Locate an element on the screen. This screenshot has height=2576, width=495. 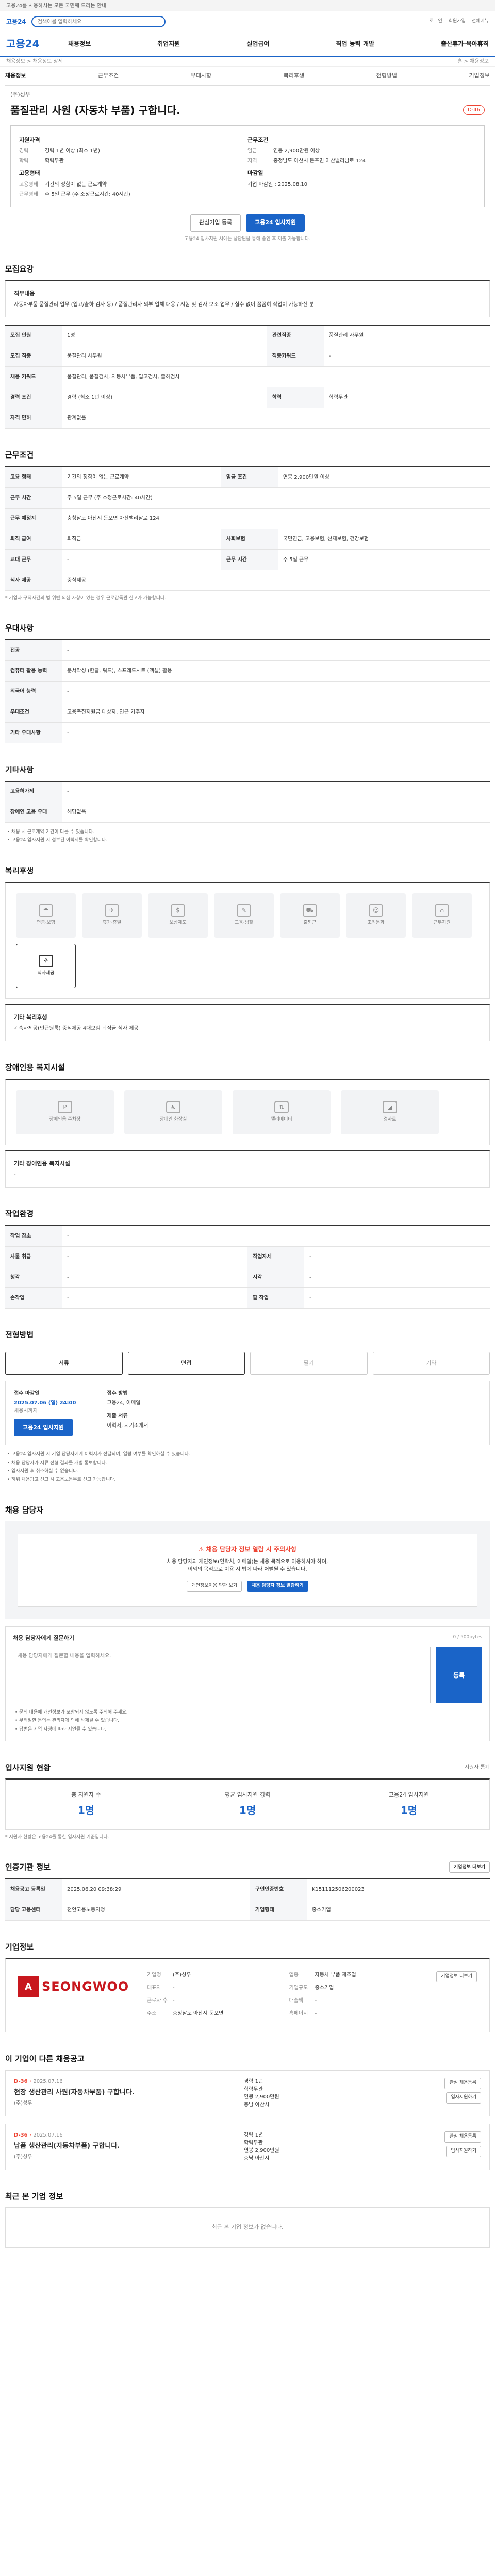
top-notice-bar: 고용24를 사용하시는 모든 국민께 드리는 안내 is located at coordinates (247, 6).